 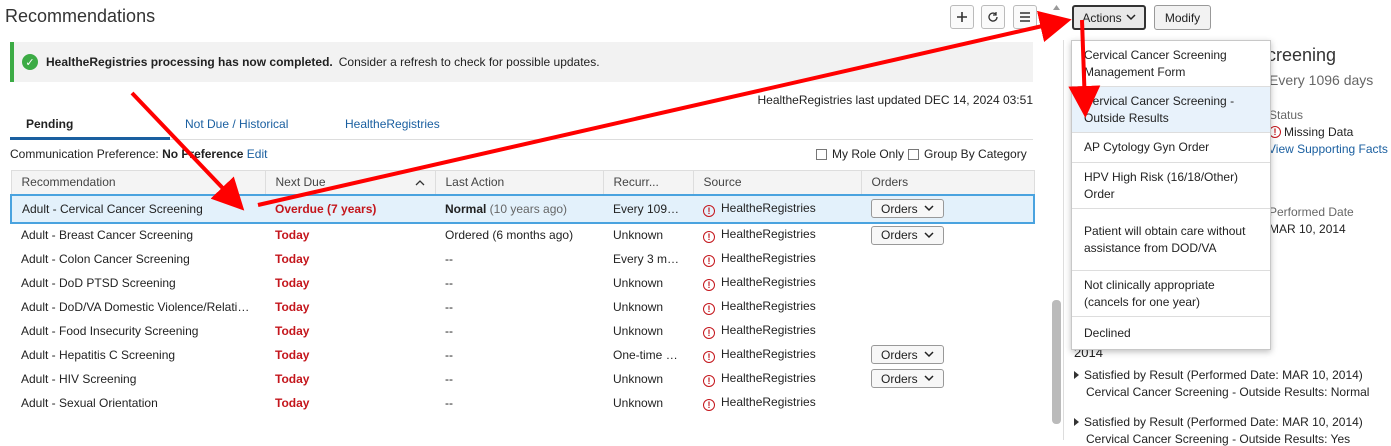 What do you see at coordinates (1056, 220) in the screenshot?
I see `scrollbar` at bounding box center [1056, 220].